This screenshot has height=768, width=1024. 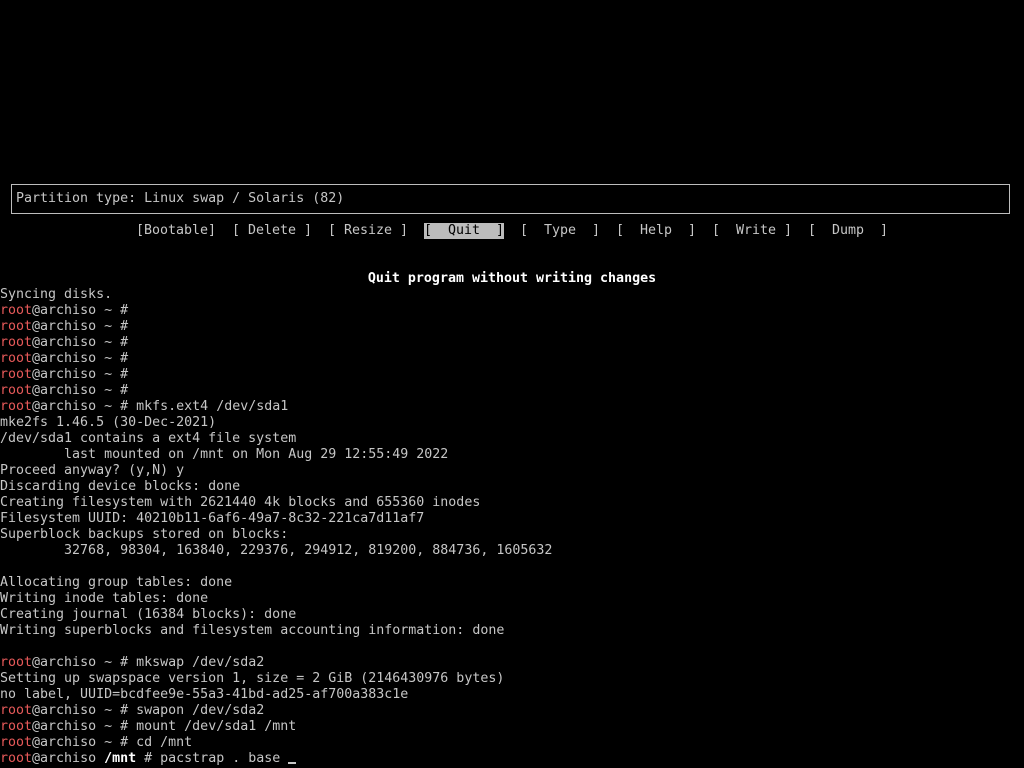 I want to click on menu-item-bootable: [Bootable], so click(x=176, y=231).